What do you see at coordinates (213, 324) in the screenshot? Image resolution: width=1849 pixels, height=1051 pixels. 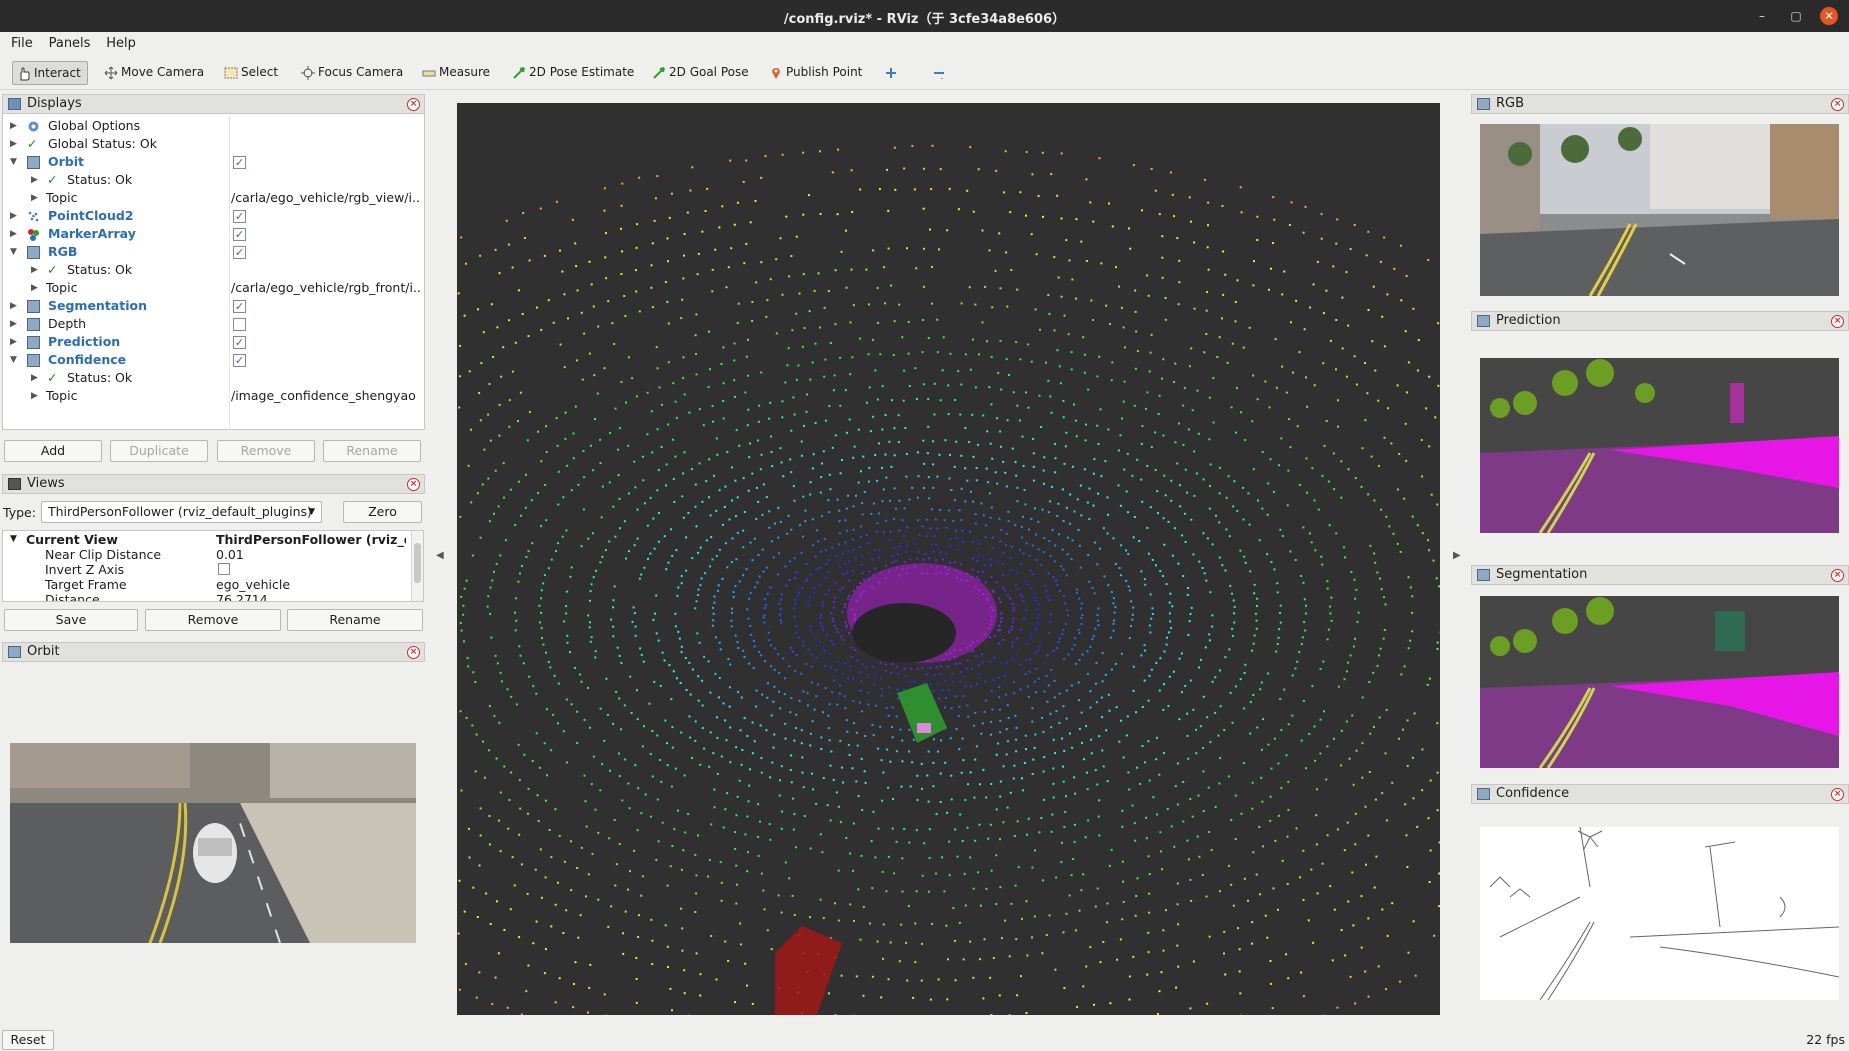 I see `tree-row-depth: ▶ Depth` at bounding box center [213, 324].